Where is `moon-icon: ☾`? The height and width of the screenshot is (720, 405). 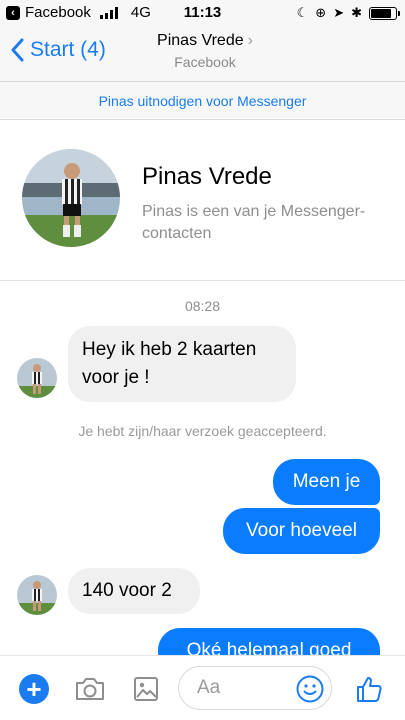 moon-icon: ☾ is located at coordinates (302, 12).